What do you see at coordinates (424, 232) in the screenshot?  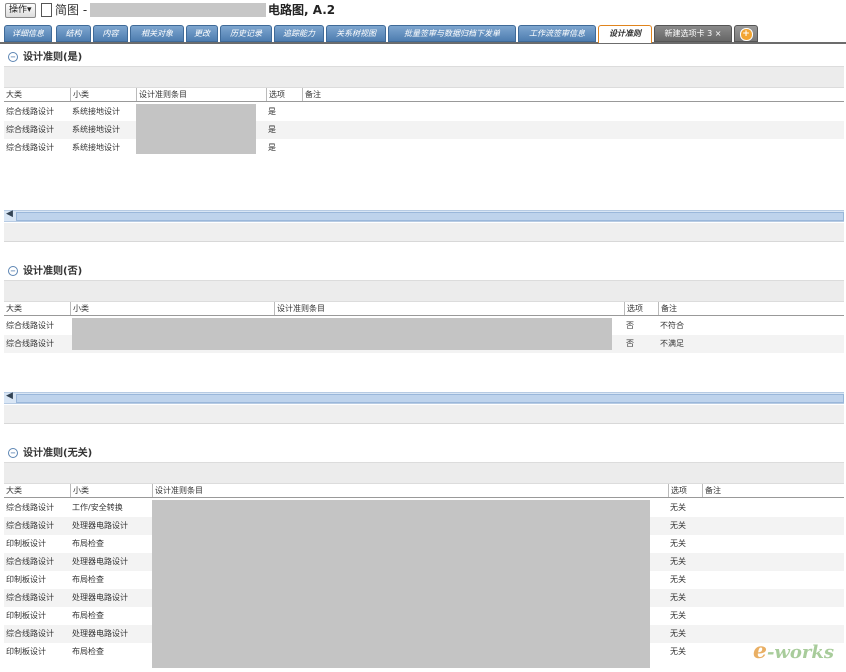 I see `section-yes-footer` at bounding box center [424, 232].